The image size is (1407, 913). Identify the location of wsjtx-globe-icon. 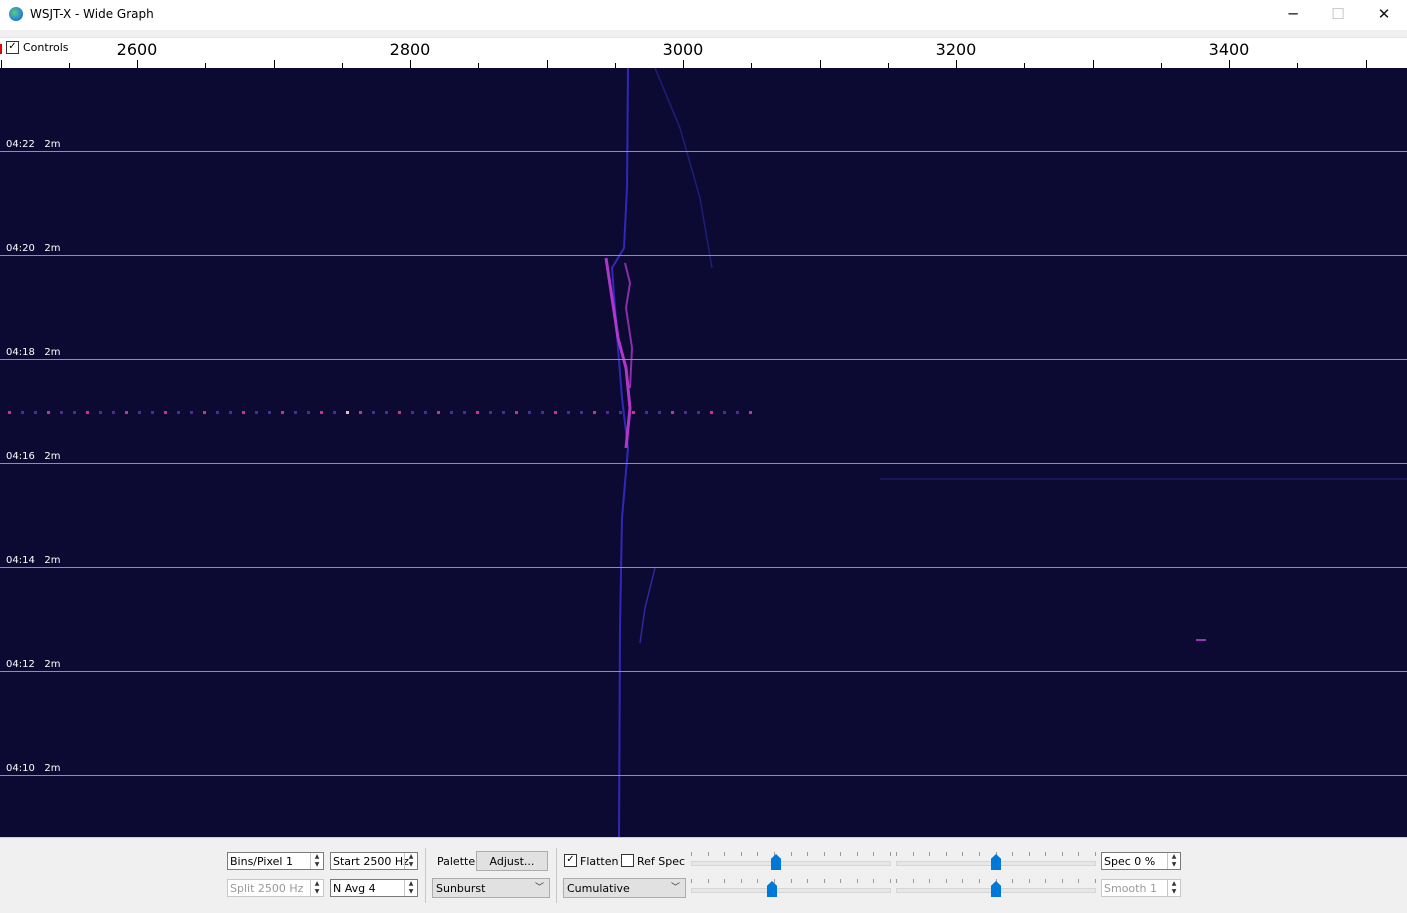
(16, 14).